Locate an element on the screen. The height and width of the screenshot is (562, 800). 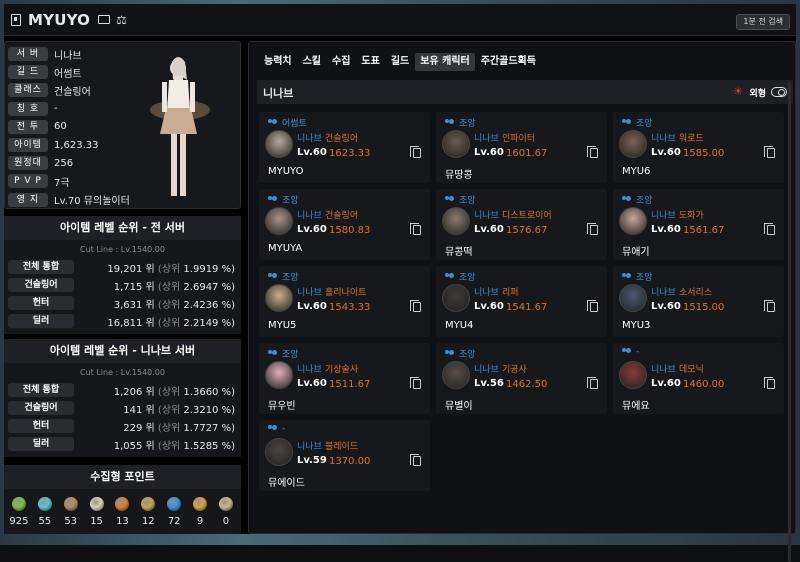
character-card: - 니나브 데모닉 Lv.60 1460.00 뮤에요 is located at coordinates (698, 378).